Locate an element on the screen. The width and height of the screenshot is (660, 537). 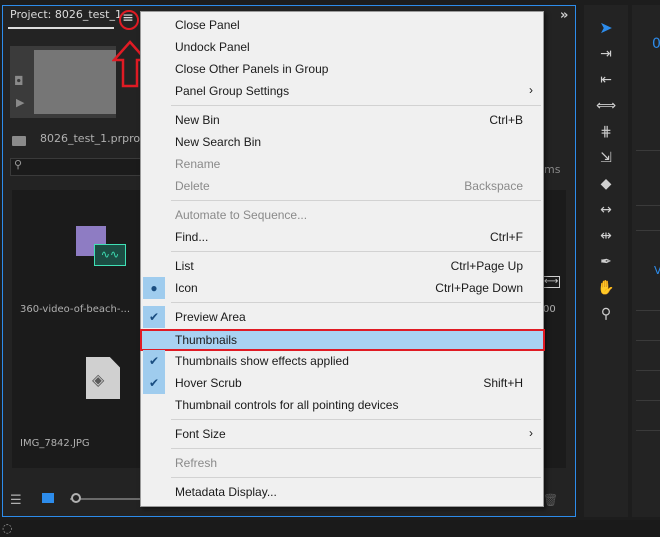
items-count: ms is located at coordinates (552, 169).